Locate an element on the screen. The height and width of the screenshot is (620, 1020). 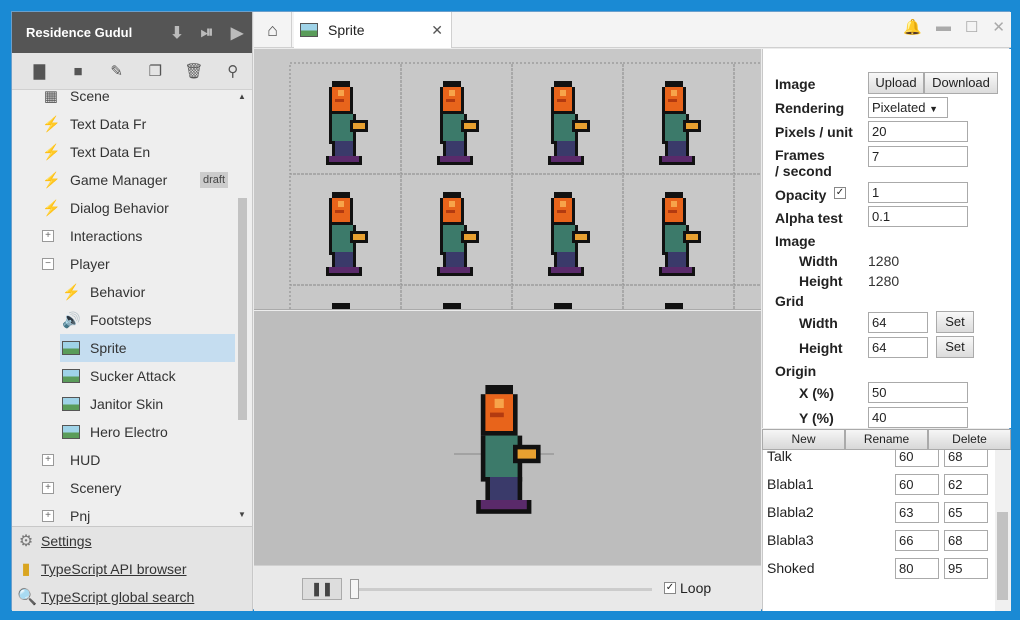
tree-item: ⚡ Text Data En is located at coordinates (132, 152).